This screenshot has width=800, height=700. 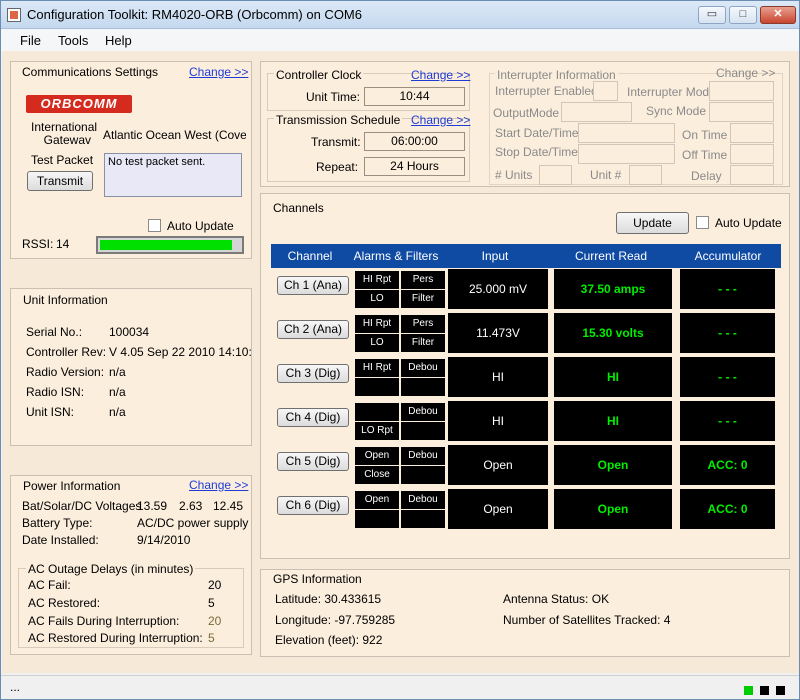 What do you see at coordinates (613, 421) in the screenshot?
I see `current-read-value: HI` at bounding box center [613, 421].